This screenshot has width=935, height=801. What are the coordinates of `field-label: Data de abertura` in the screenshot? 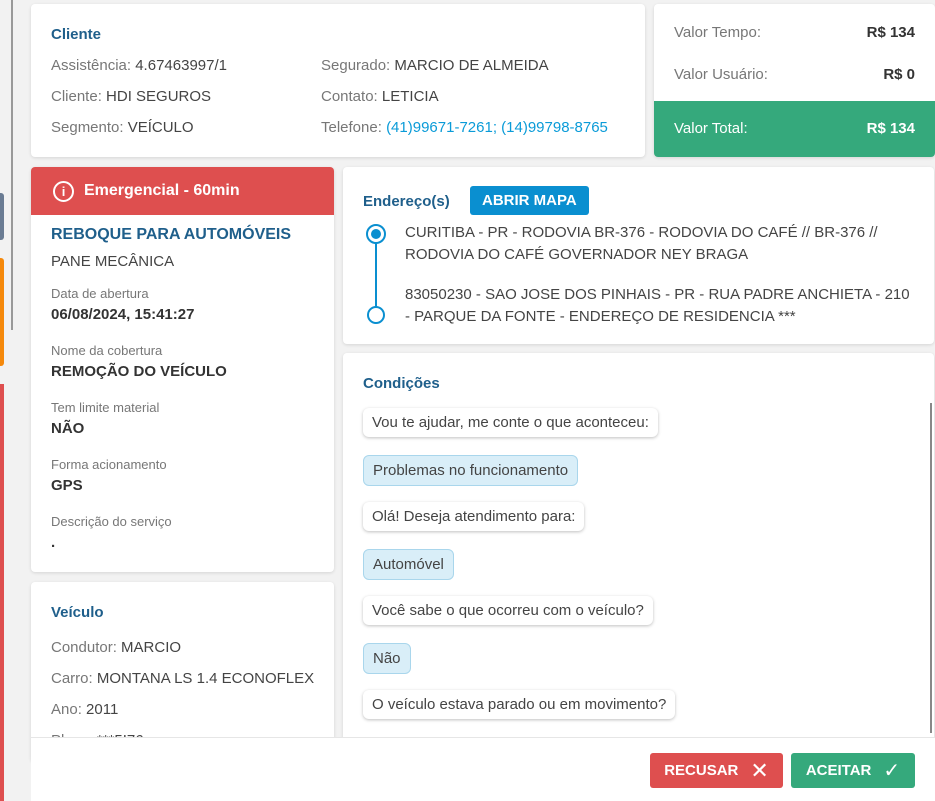 It's located at (100, 293).